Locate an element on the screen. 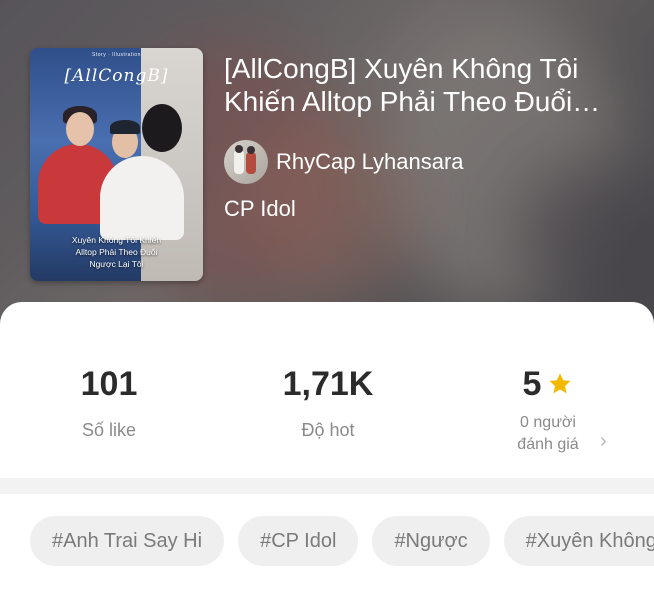  section-divider is located at coordinates (327, 486).